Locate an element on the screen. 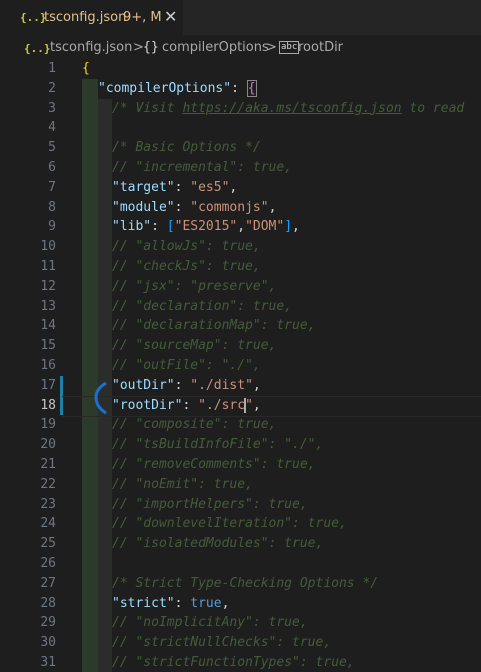 This screenshot has height=672, width=481. object-icon: {} is located at coordinates (151, 47).